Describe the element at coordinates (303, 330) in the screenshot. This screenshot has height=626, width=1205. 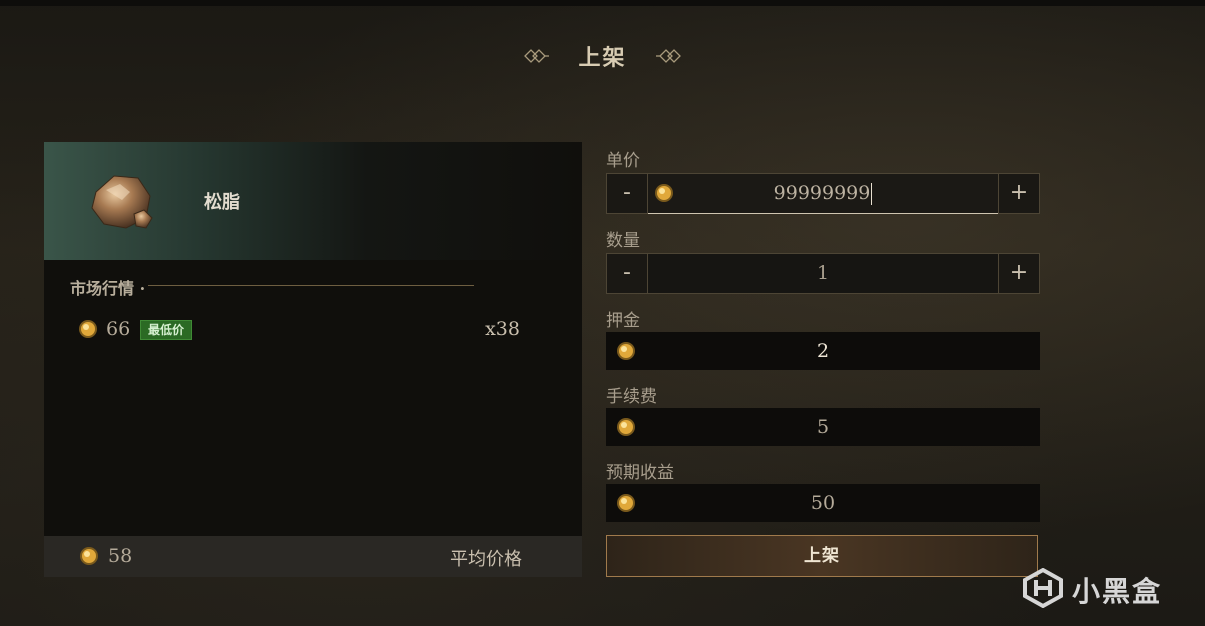
I see `market-listing-row: 66 最低价 x38` at that location.